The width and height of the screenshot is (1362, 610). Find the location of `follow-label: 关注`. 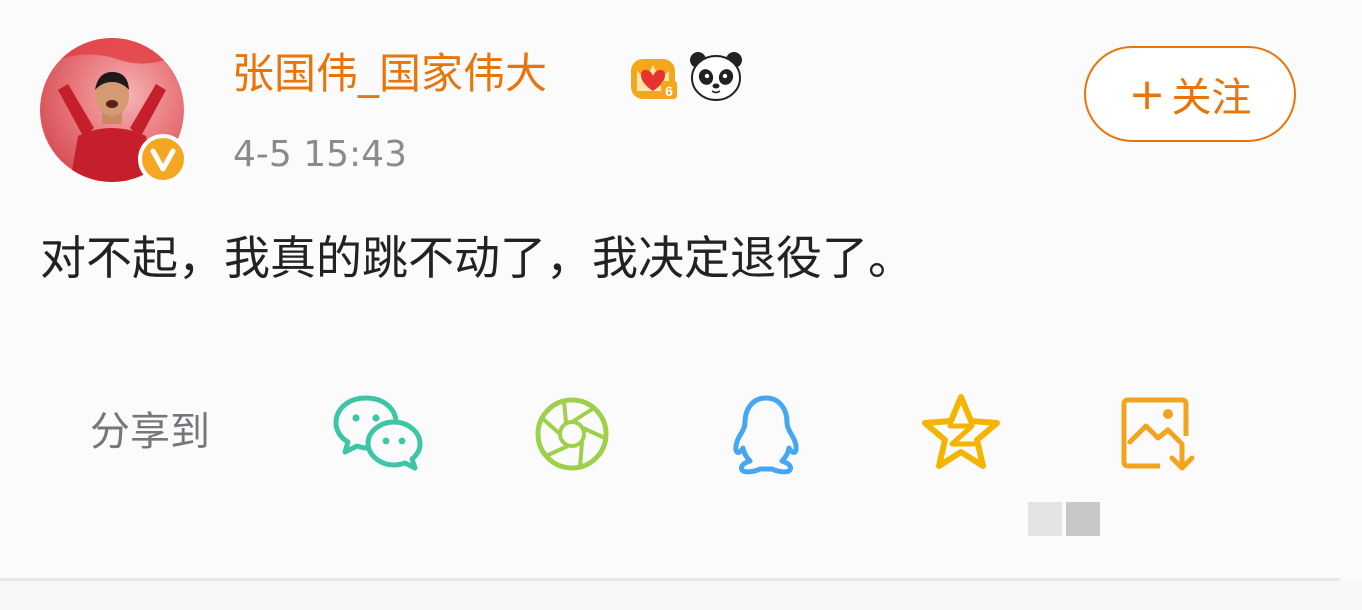

follow-label: 关注 is located at coordinates (1211, 98).